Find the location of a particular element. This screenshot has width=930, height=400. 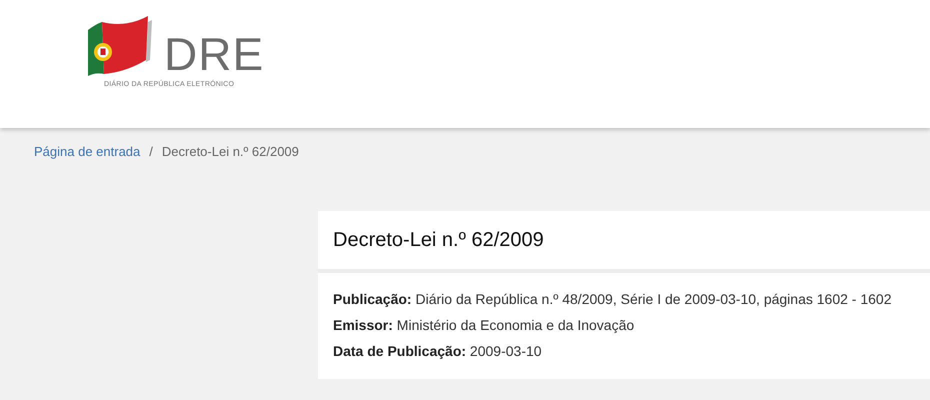

breadcrumb-link: Página de entrada is located at coordinates (87, 151).